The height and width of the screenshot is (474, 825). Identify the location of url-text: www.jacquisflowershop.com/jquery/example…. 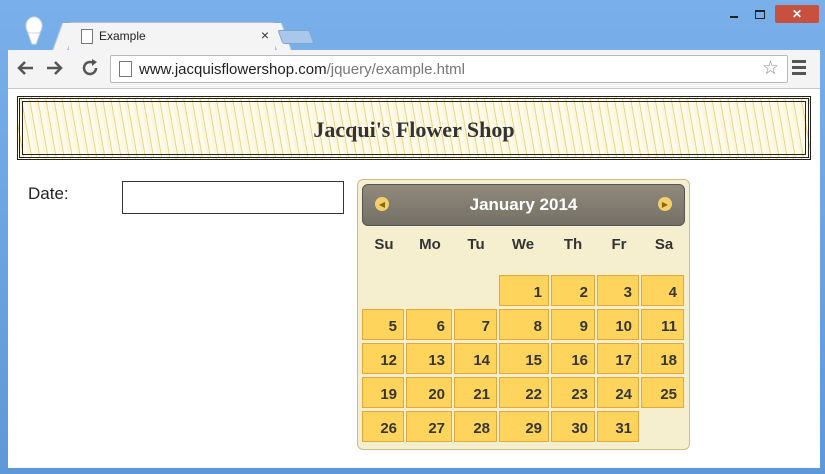
(302, 69).